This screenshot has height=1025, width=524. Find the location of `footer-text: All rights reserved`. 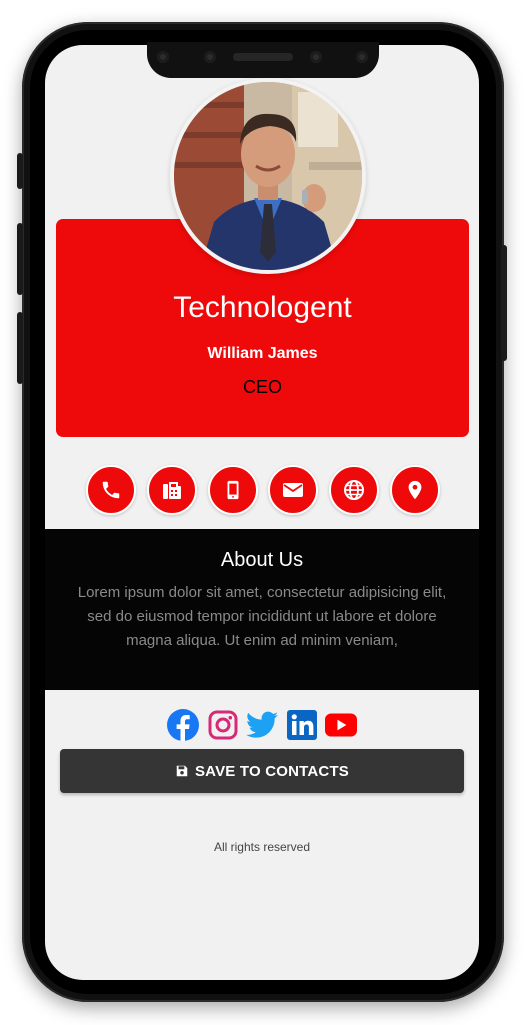

footer-text: All rights reserved is located at coordinates (262, 847).